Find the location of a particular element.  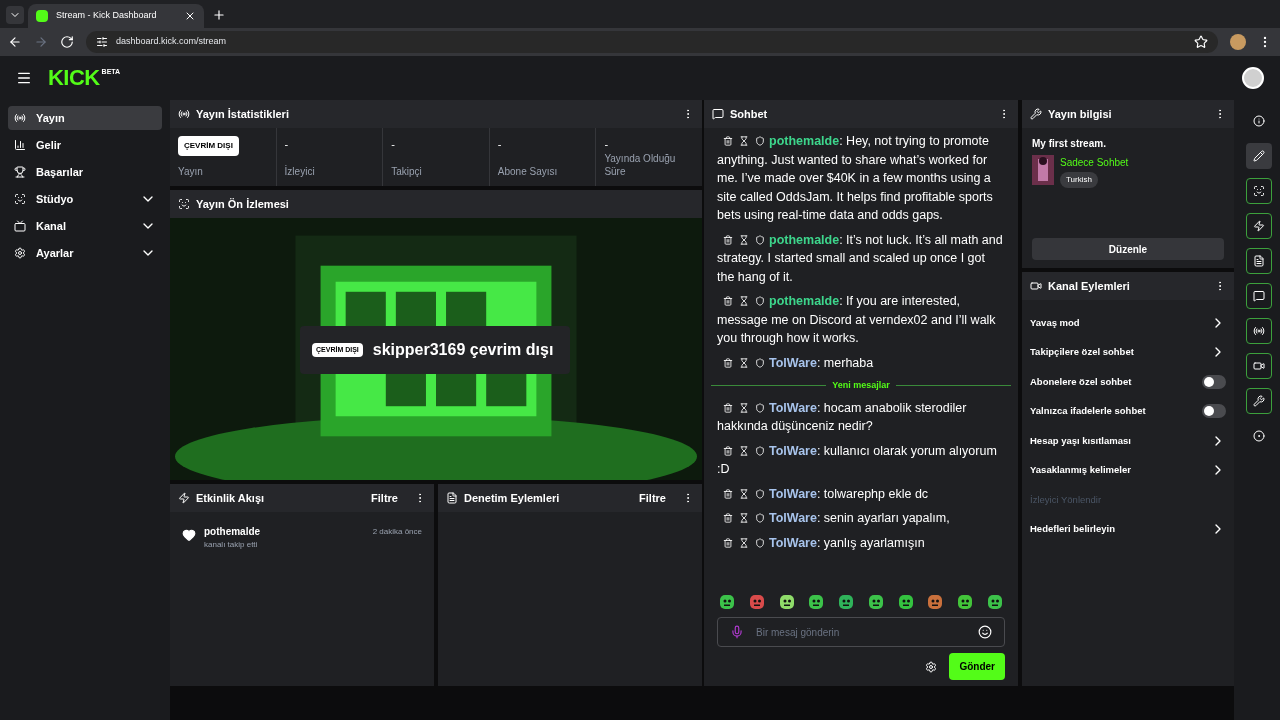

panel-title: Etkinlik Akışı is located at coordinates (230, 498).